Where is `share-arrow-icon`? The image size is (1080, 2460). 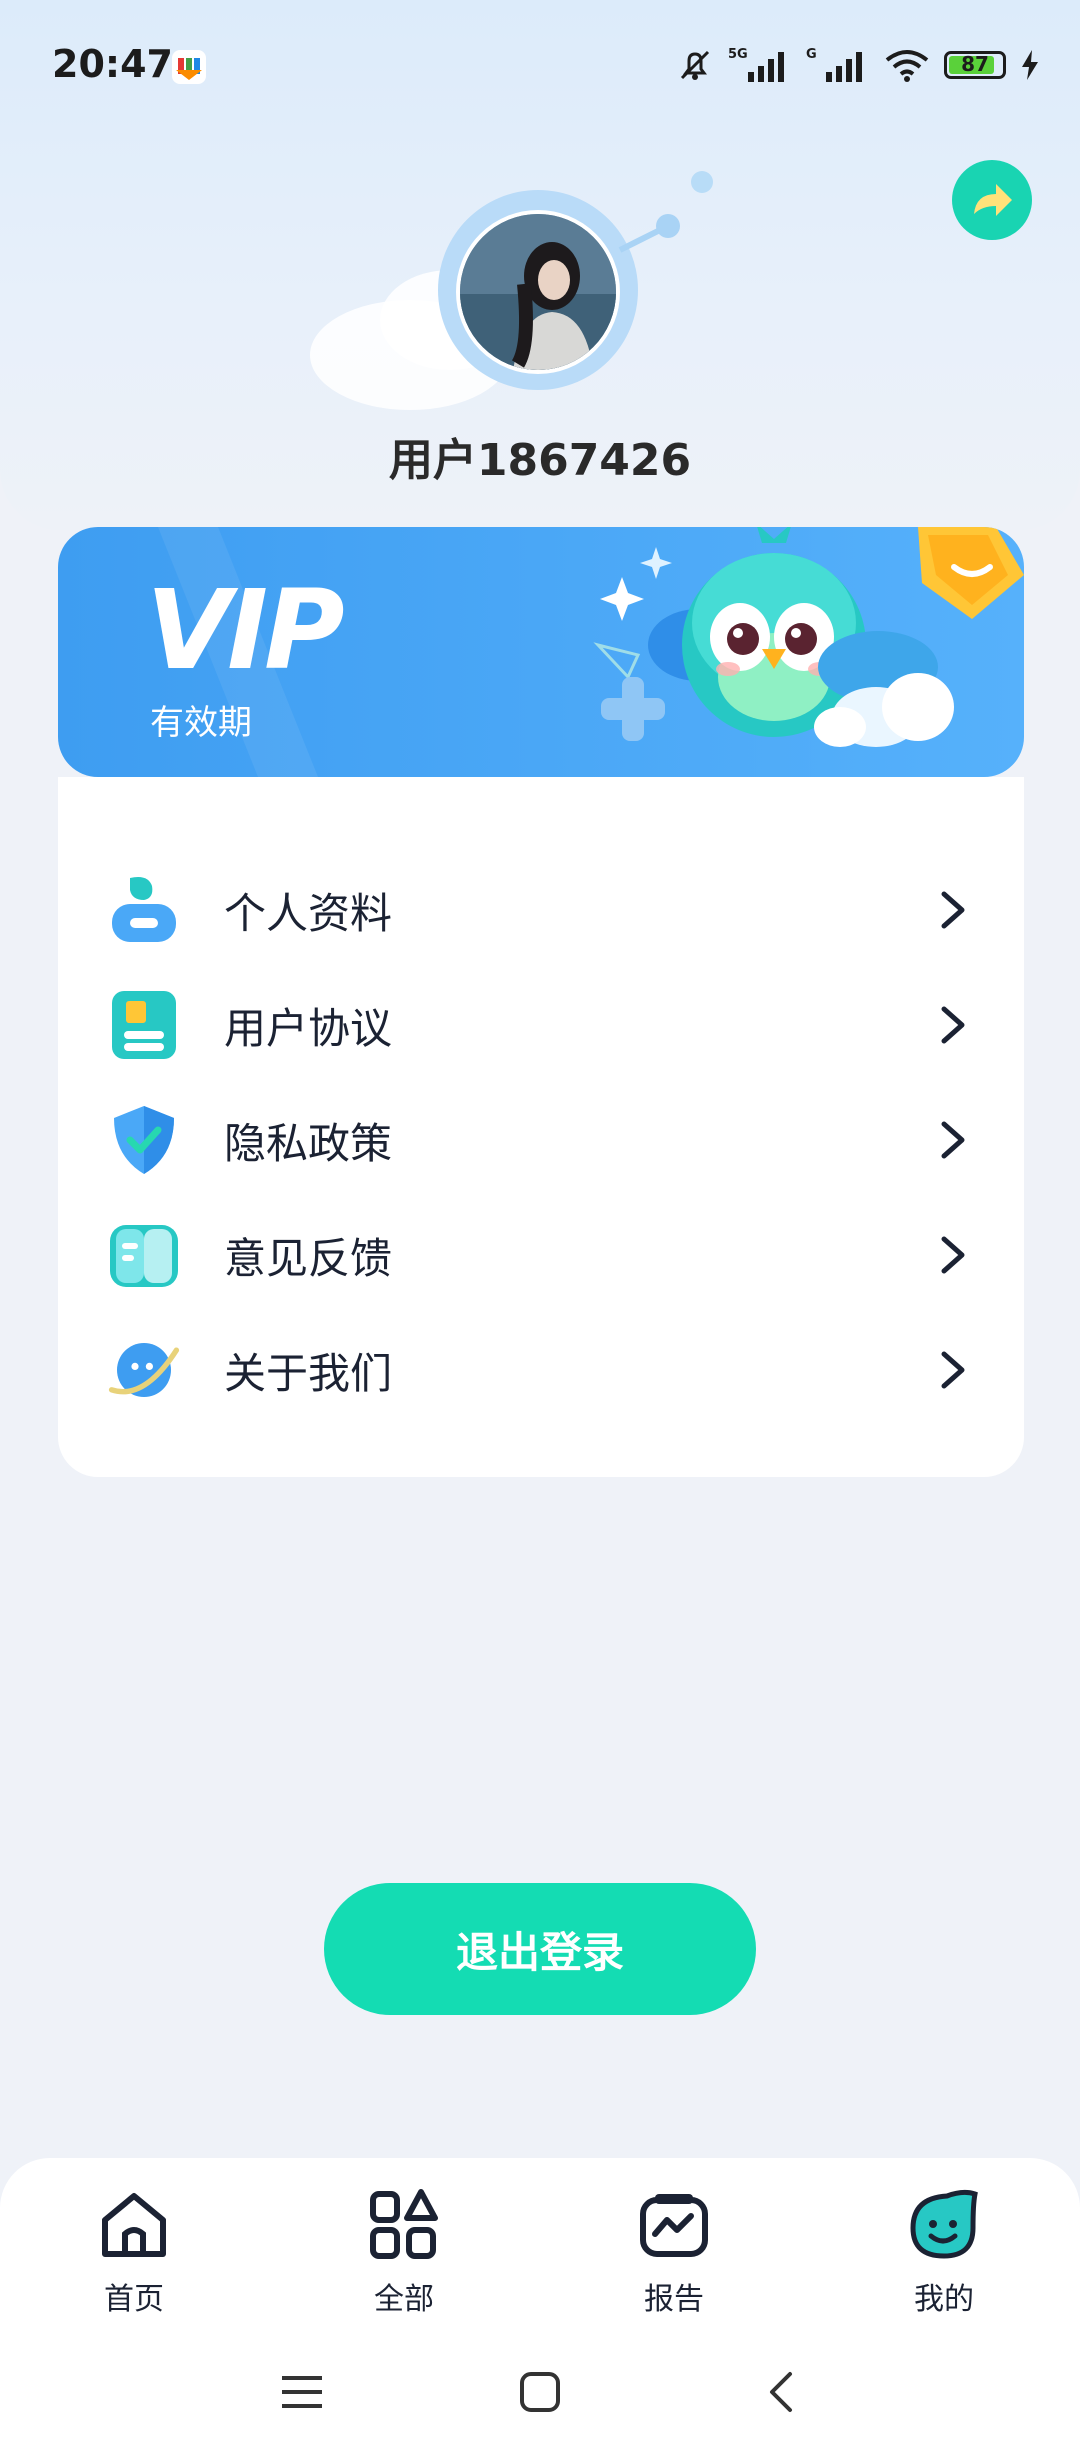
share-arrow-icon is located at coordinates (993, 200).